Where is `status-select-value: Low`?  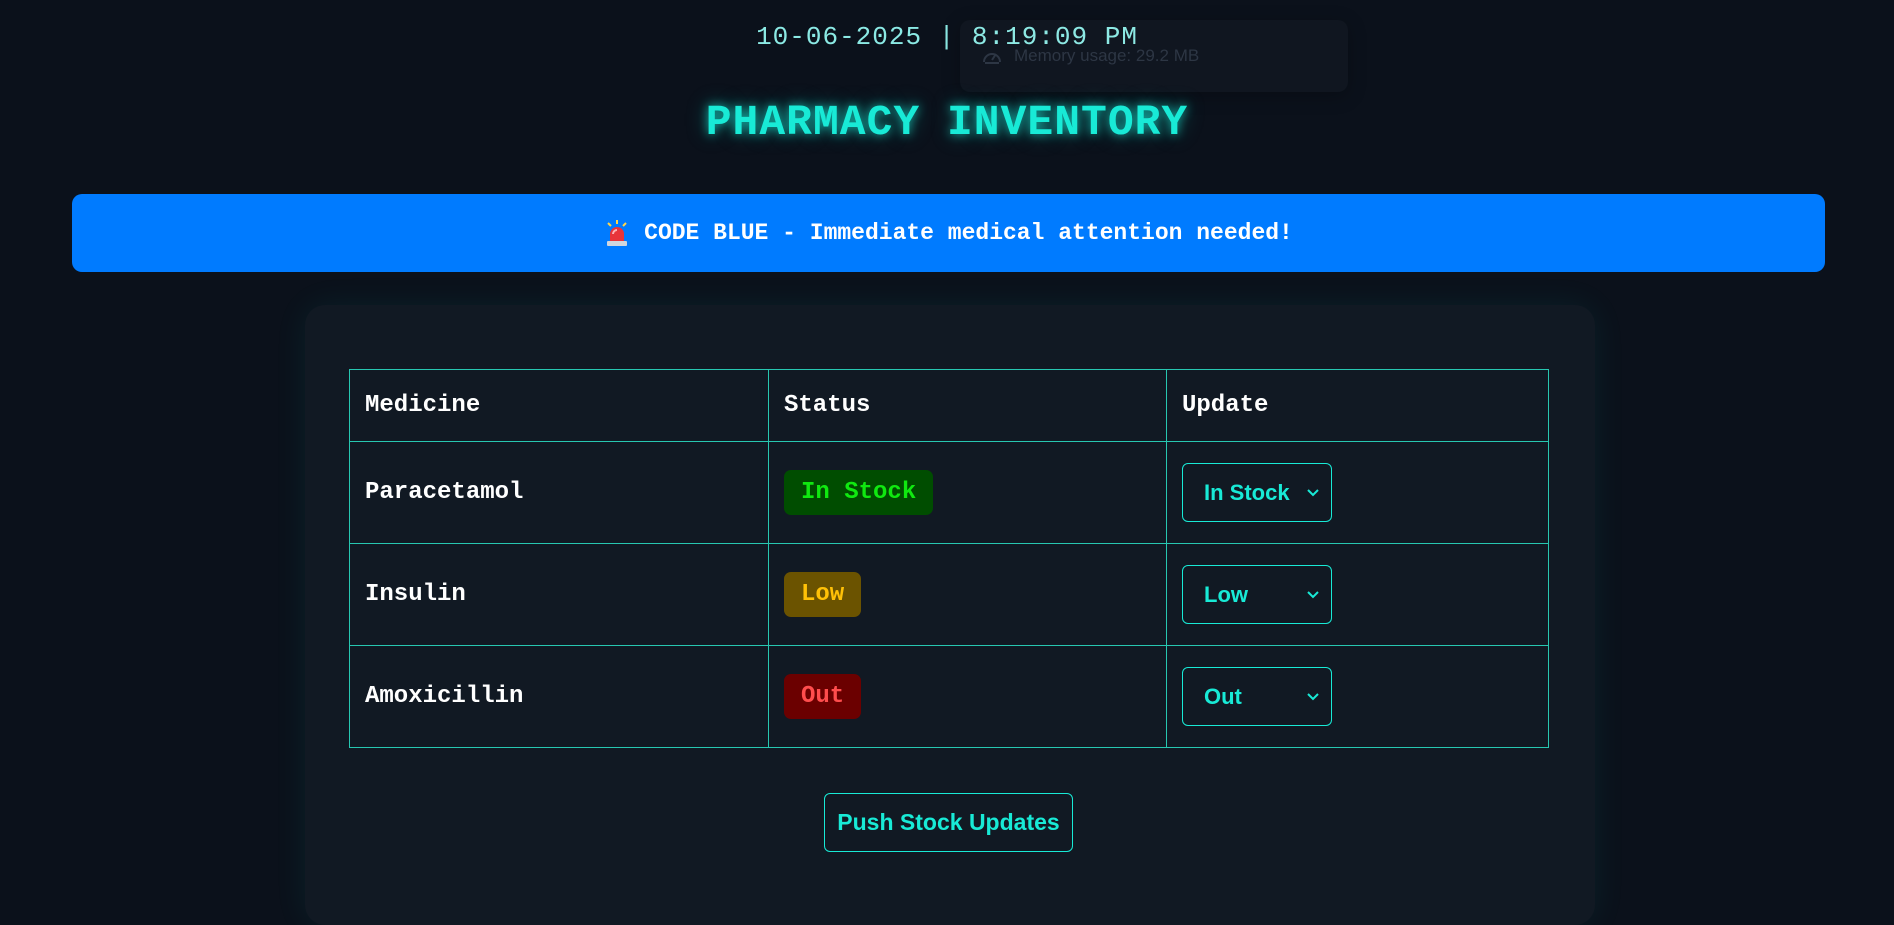 status-select-value: Low is located at coordinates (1226, 594).